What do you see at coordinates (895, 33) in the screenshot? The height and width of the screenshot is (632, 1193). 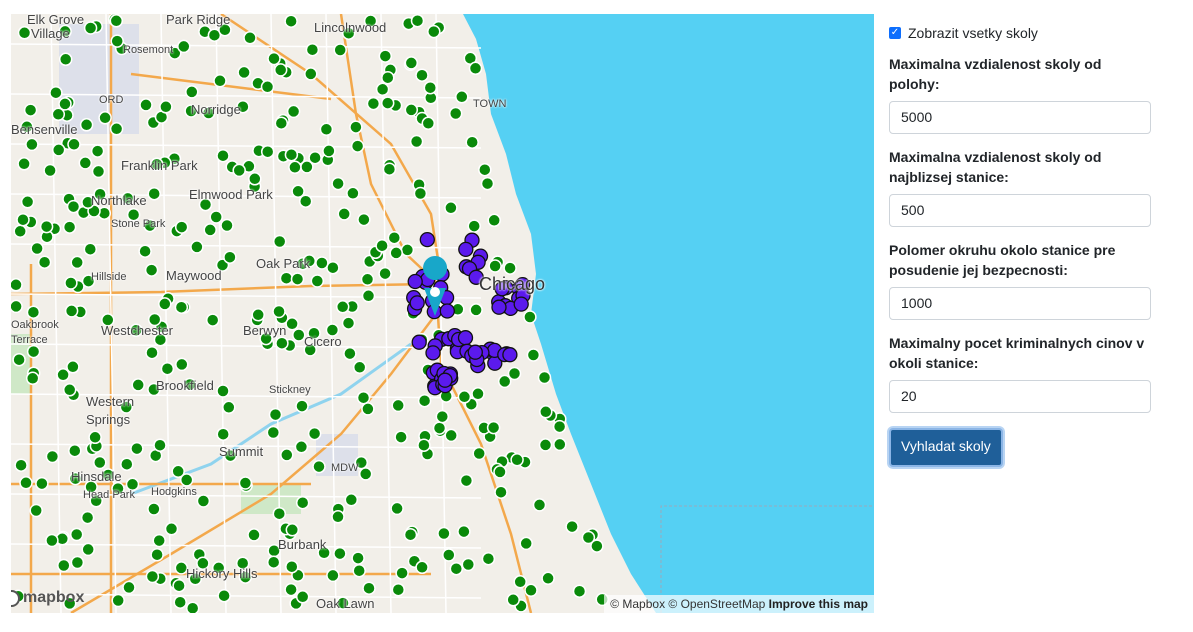 I see `checkbox-icon: ✓` at bounding box center [895, 33].